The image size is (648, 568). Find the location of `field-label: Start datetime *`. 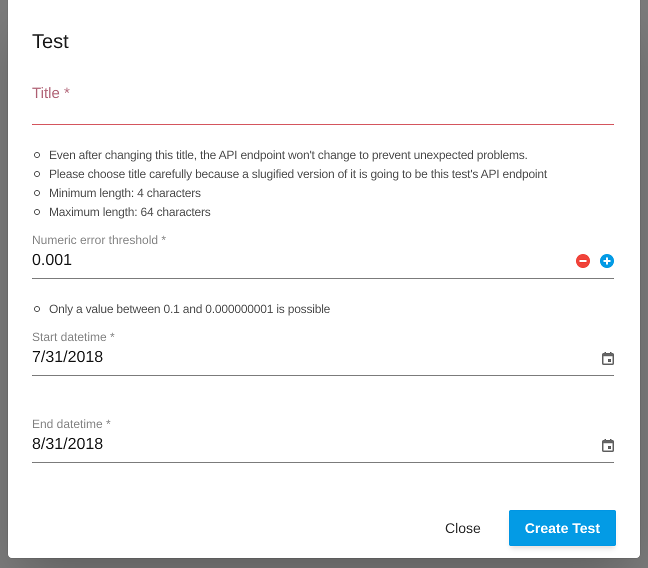

field-label: Start datetime * is located at coordinates (73, 337).